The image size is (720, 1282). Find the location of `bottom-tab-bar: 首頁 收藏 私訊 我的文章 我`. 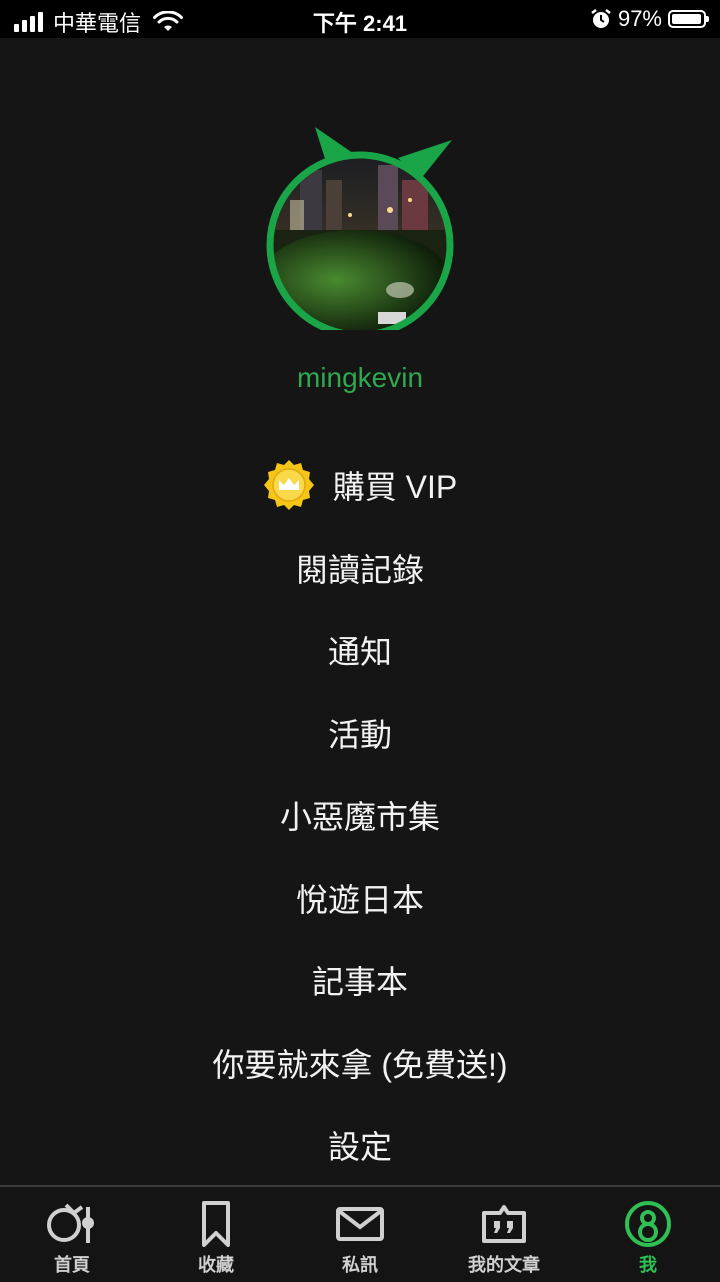

bottom-tab-bar: 首頁 收藏 私訊 我的文章 我 is located at coordinates (360, 1233).